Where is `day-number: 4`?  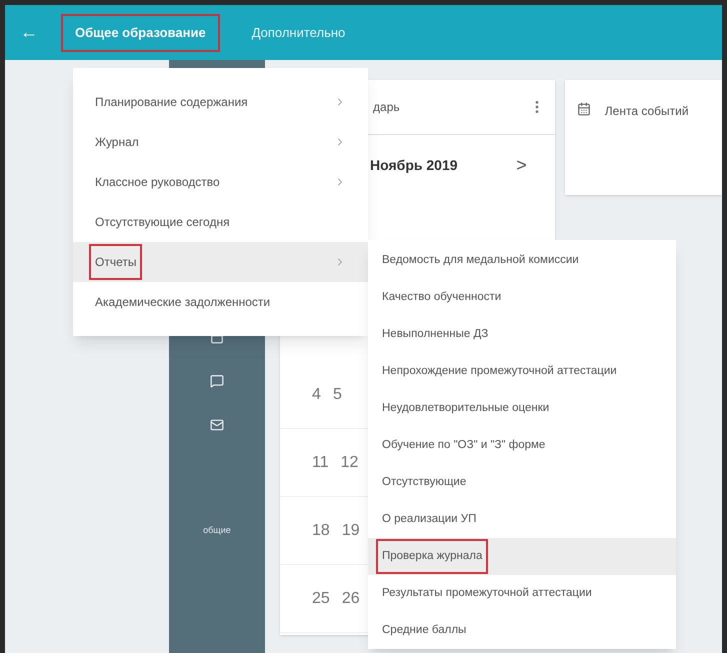
day-number: 4 is located at coordinates (316, 394).